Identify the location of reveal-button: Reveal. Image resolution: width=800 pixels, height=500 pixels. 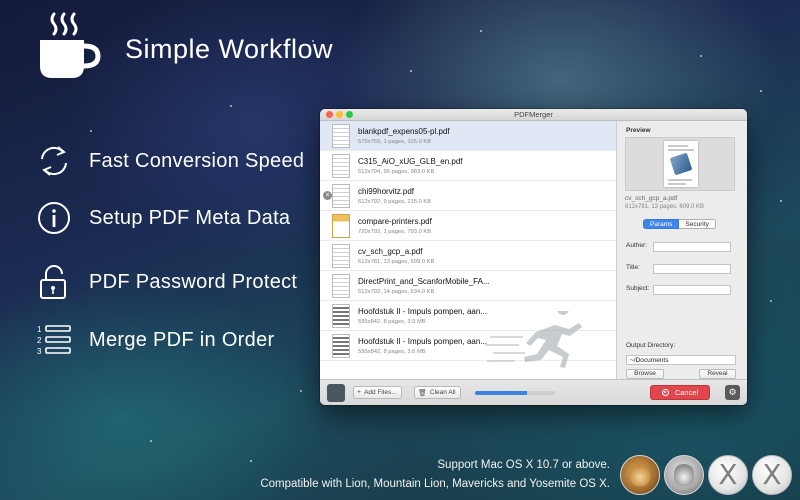
(717, 374).